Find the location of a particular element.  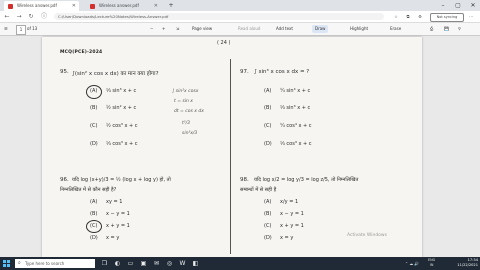

activate-windows-watermark: Activate Windows is located at coordinates (367, 235).